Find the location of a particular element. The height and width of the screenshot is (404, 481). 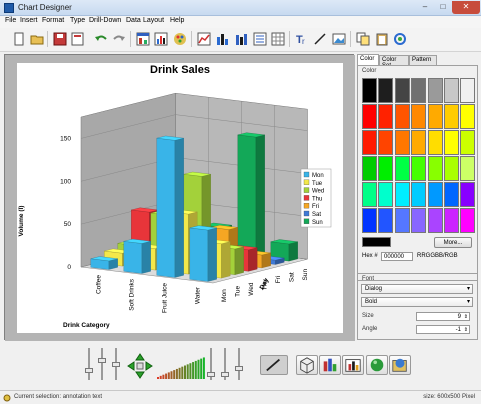

data-sheet-icon is located at coordinates (278, 39).